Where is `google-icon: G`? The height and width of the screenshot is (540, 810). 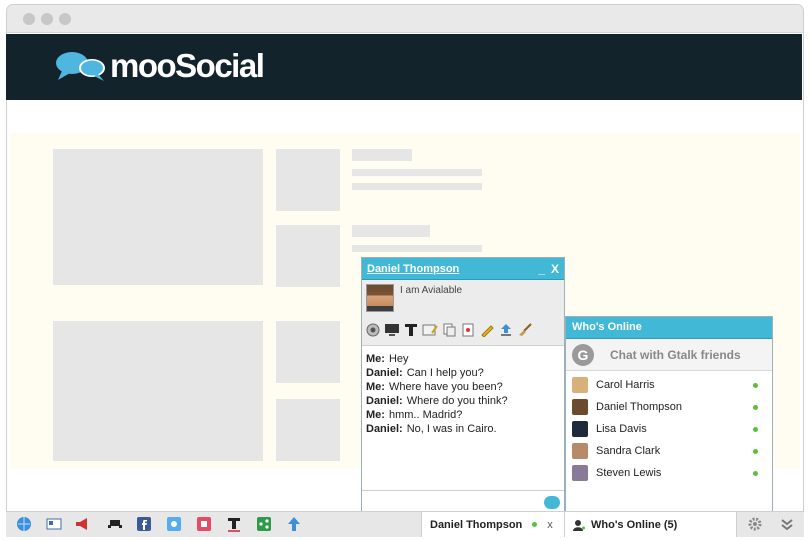
google-icon: G is located at coordinates (583, 354).